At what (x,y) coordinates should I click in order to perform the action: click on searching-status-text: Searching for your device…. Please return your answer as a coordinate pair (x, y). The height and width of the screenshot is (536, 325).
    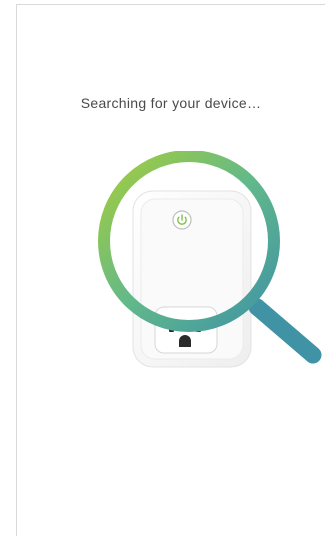
    Looking at the image, I should click on (171, 103).